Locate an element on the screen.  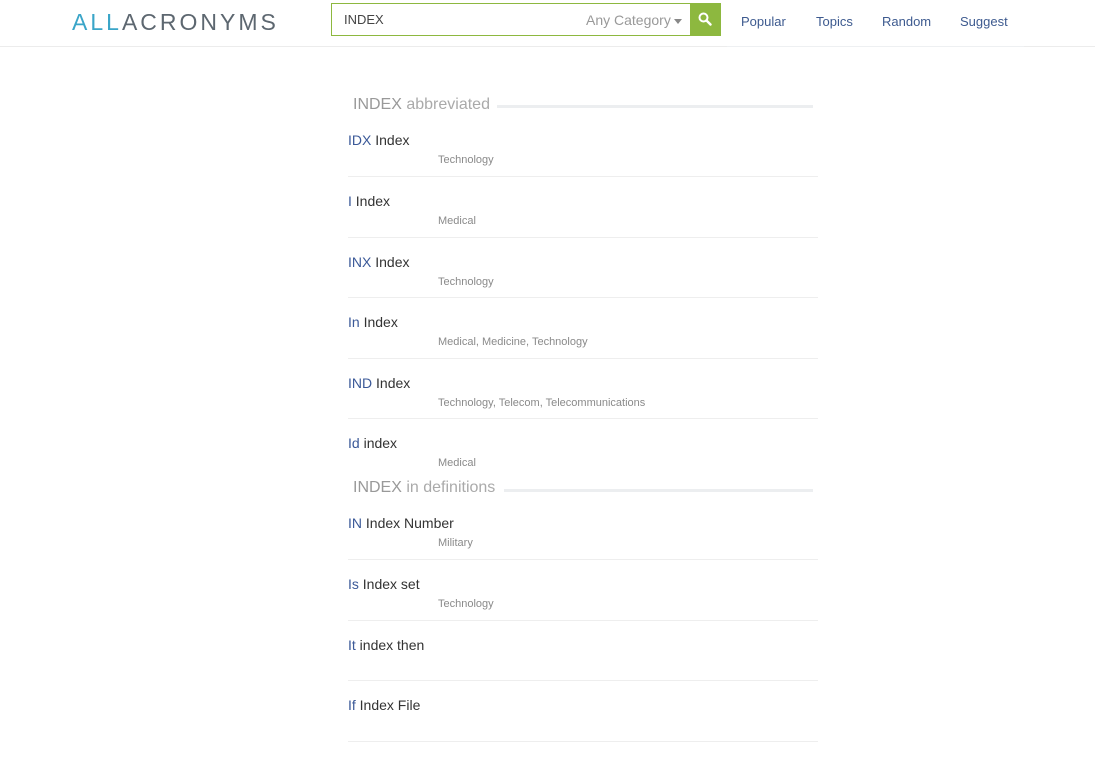
site-logo: ALLACRONYMS is located at coordinates (175, 22).